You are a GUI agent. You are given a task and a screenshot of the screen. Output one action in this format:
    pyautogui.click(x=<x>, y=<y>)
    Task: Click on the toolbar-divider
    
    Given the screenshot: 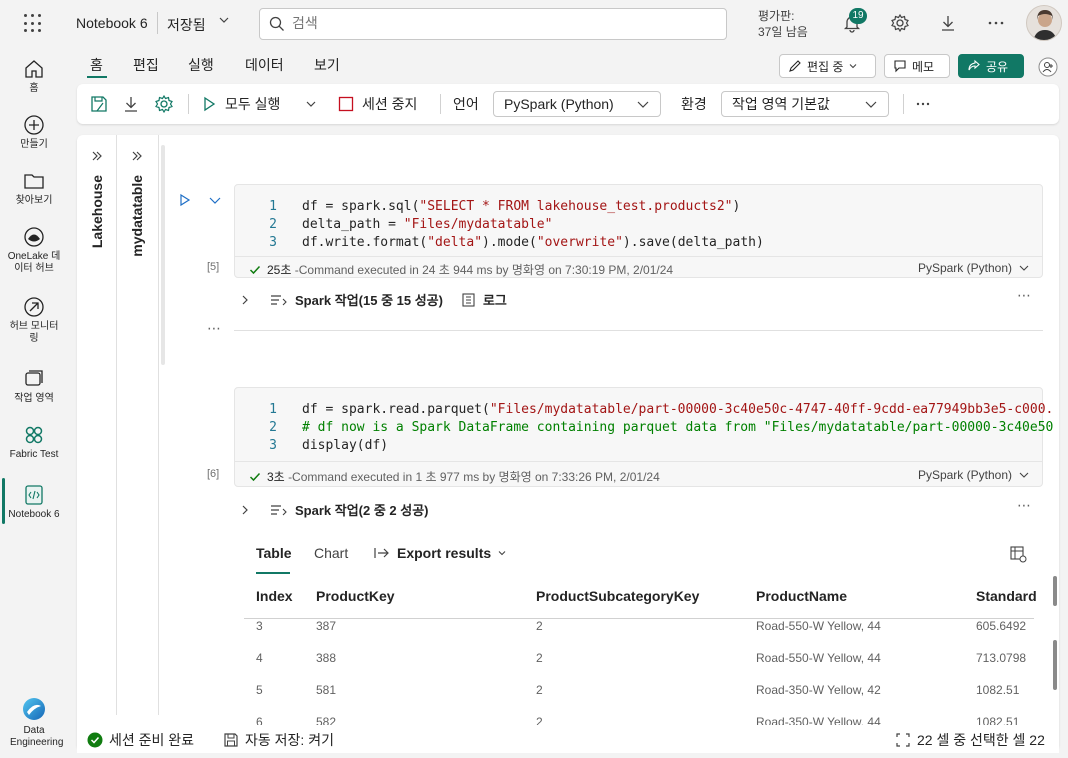 What is the action you would take?
    pyautogui.click(x=440, y=104)
    